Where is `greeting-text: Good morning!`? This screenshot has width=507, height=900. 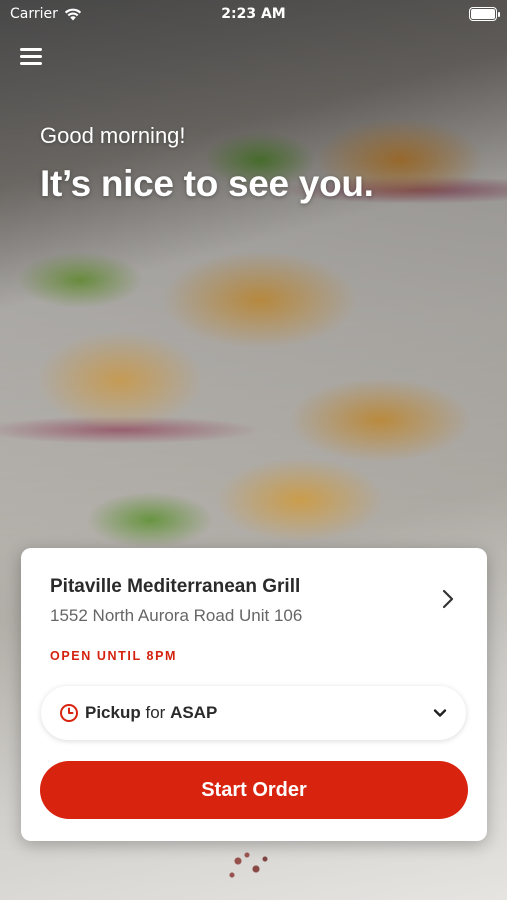
greeting-text: Good morning! is located at coordinates (113, 135).